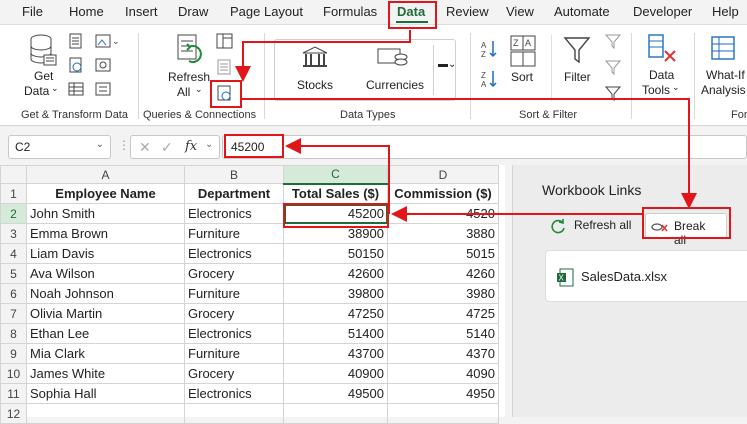 This screenshot has height=424, width=747. Describe the element at coordinates (335, 313) in the screenshot. I see `cell: 47250` at that location.